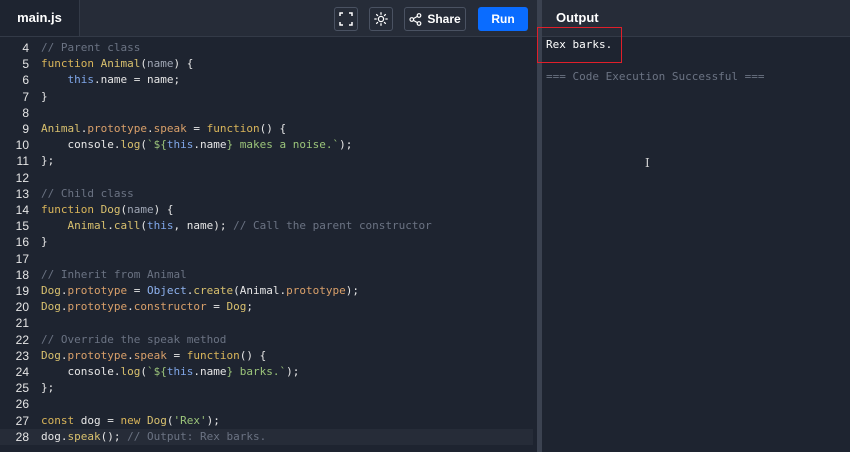 The height and width of the screenshot is (452, 850). What do you see at coordinates (266, 259) in the screenshot?
I see `code-line: 17` at bounding box center [266, 259].